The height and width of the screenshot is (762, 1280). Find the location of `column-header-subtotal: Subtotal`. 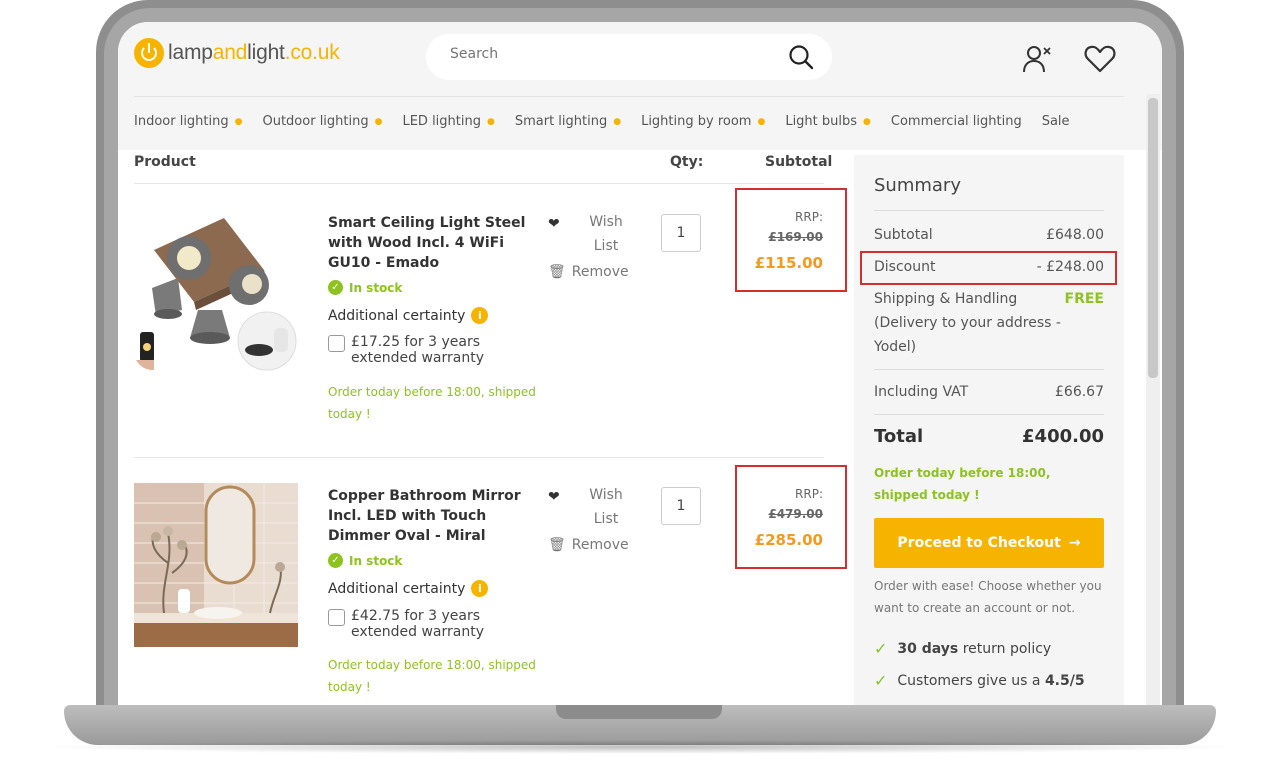

column-header-subtotal: Subtotal is located at coordinates (799, 162).